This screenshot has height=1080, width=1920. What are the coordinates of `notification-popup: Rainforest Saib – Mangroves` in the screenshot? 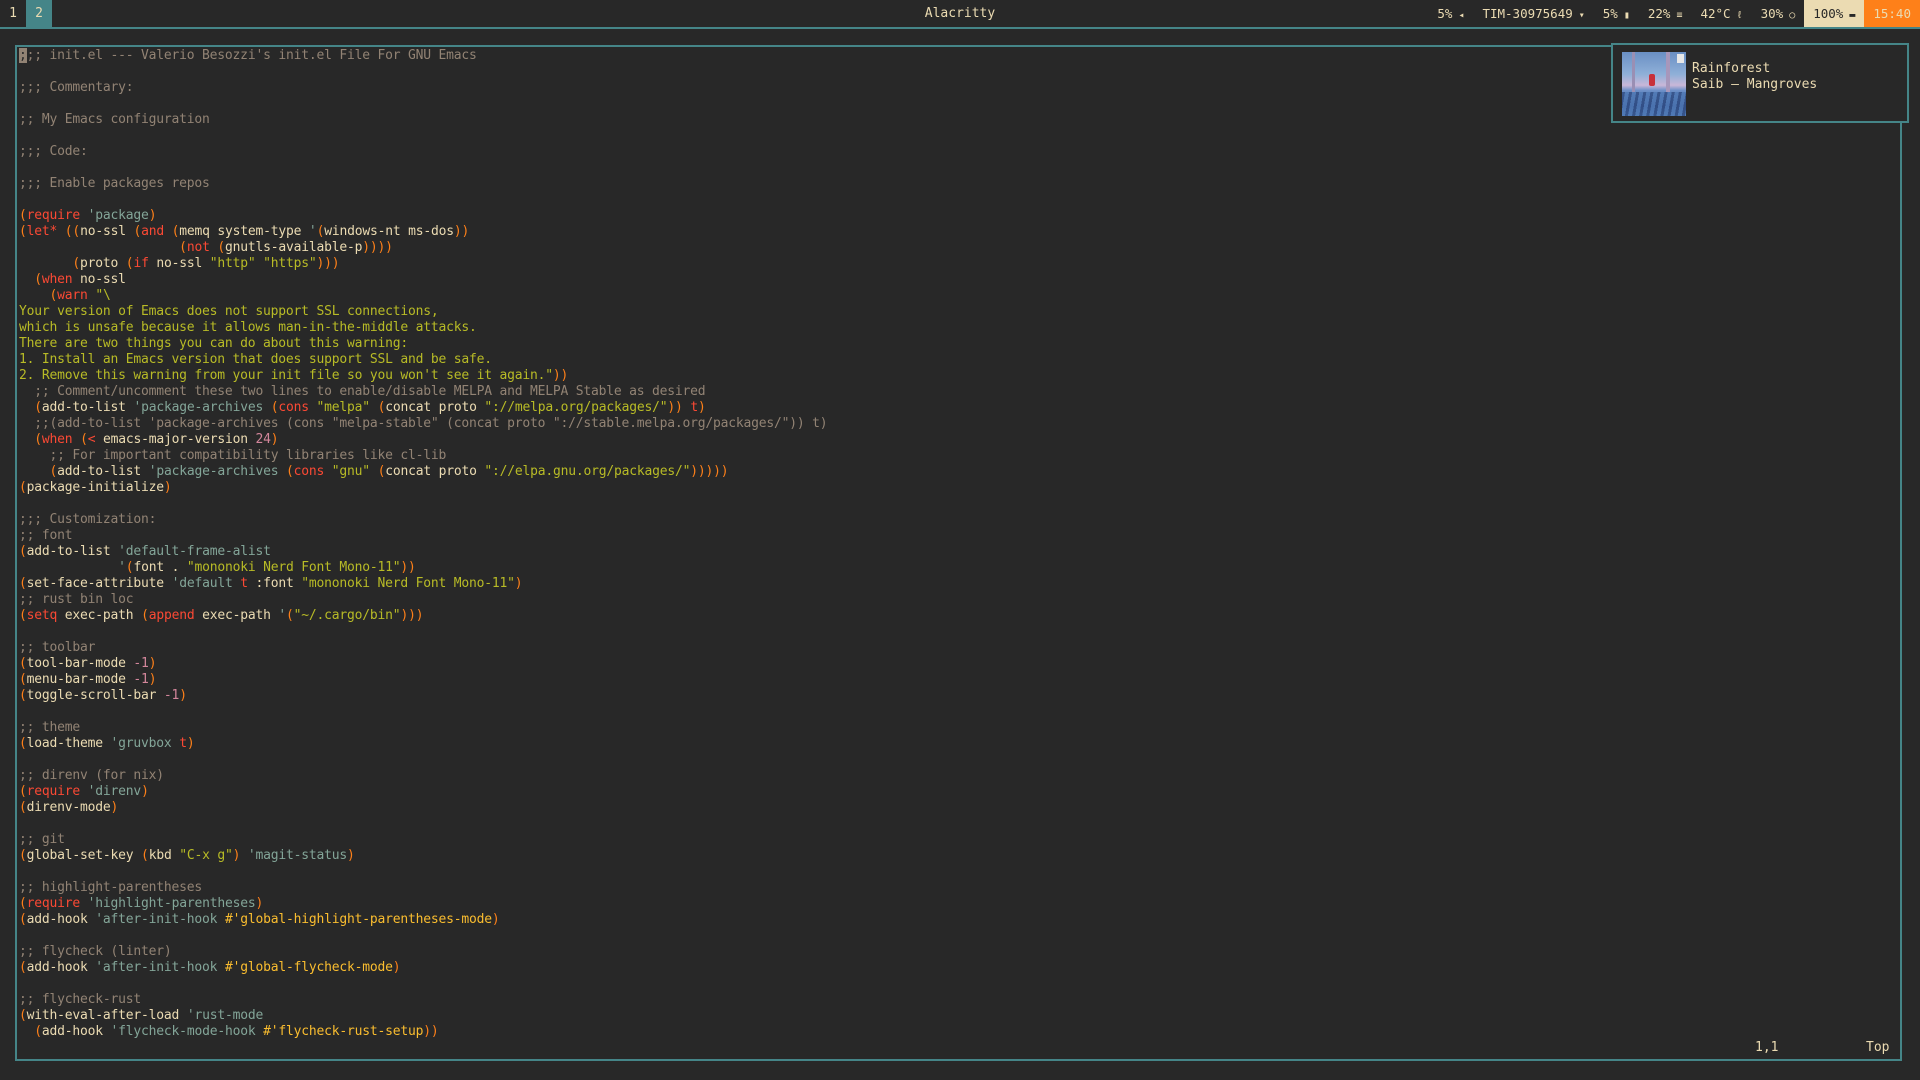 It's located at (1760, 83).